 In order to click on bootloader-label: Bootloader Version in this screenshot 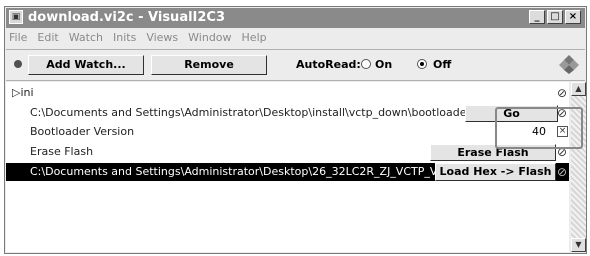, I will do `click(82, 131)`.